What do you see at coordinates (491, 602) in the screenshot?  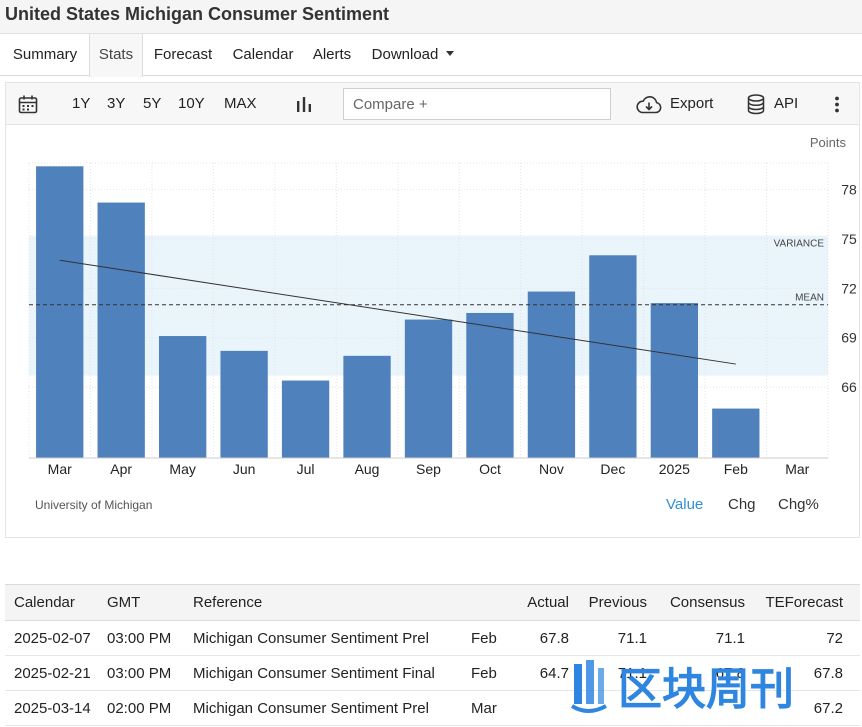 I see `col-period` at bounding box center [491, 602].